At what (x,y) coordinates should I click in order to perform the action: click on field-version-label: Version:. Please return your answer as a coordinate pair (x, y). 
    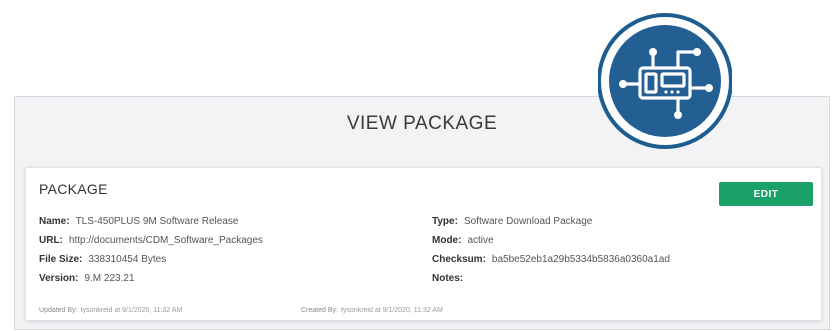
    Looking at the image, I should click on (59, 278).